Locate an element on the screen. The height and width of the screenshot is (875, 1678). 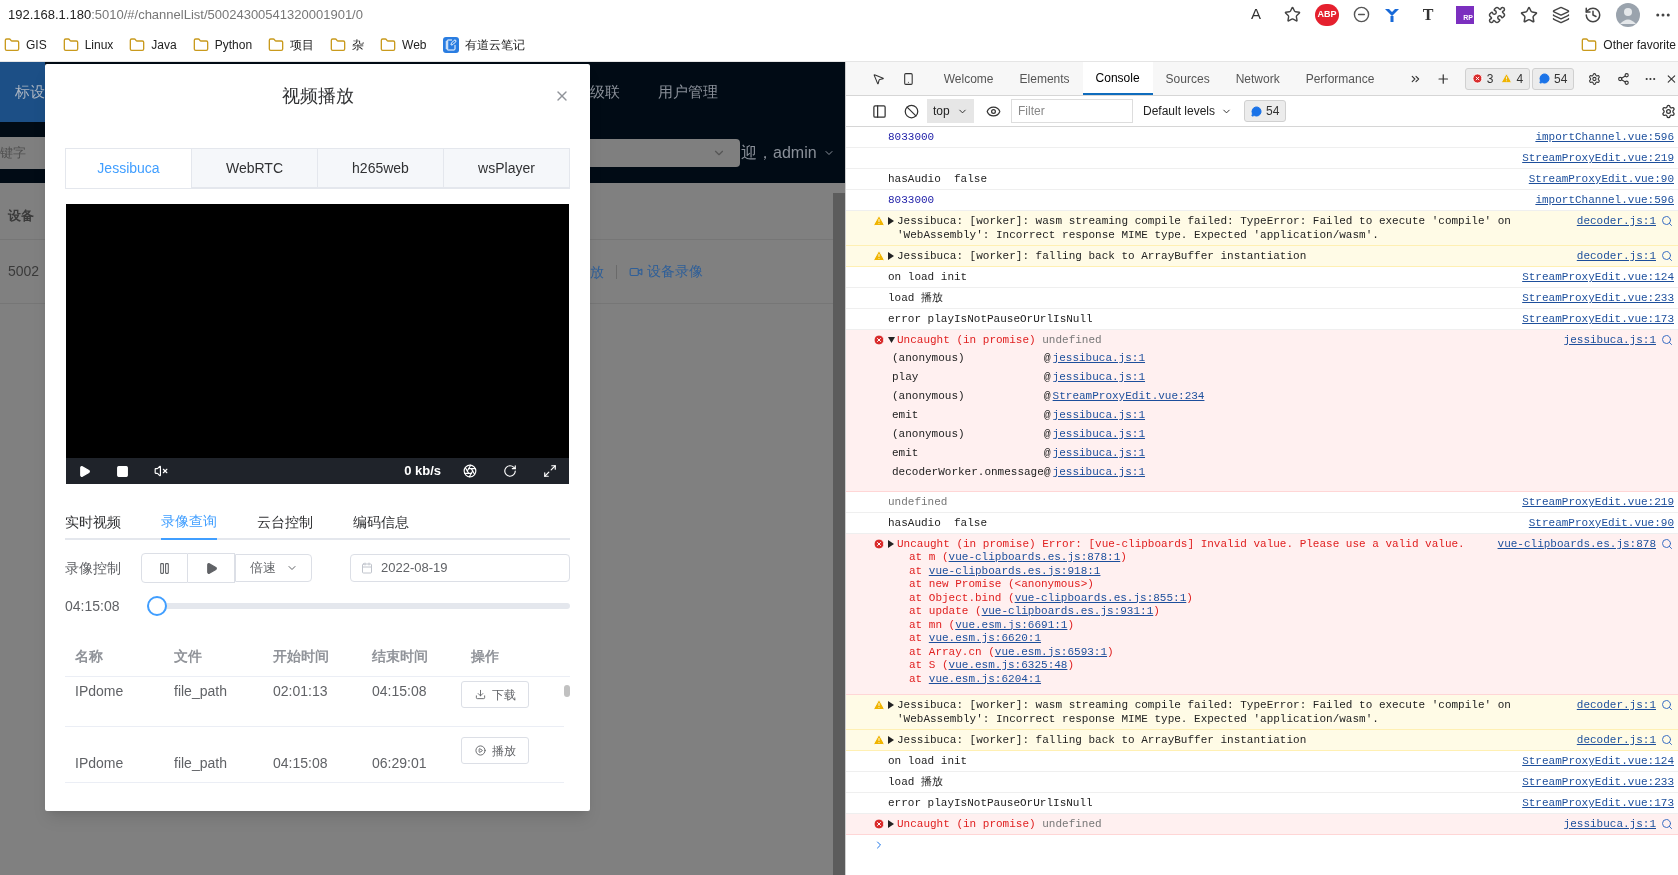
source-link: vue-clipboards.es.js:878:1 is located at coordinates (1034, 557).